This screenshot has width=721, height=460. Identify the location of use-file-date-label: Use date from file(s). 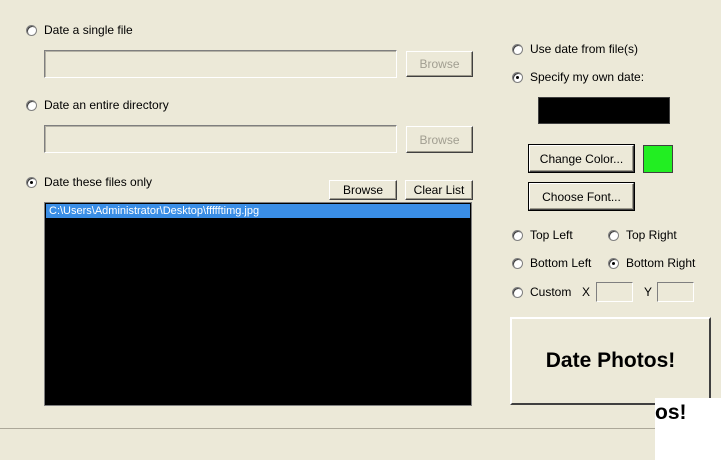
(584, 49).